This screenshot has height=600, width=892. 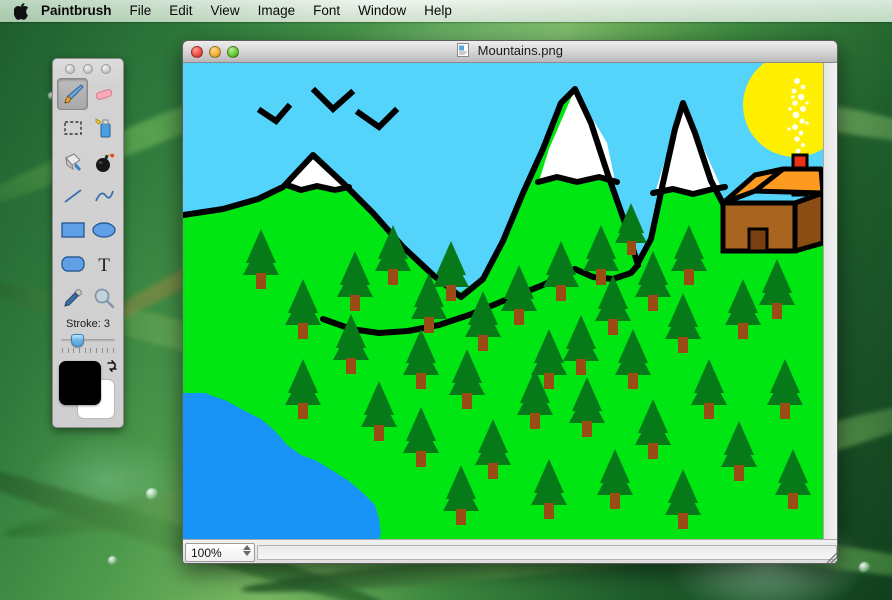 I want to click on zoom-stepper-arrows, so click(x=247, y=550).